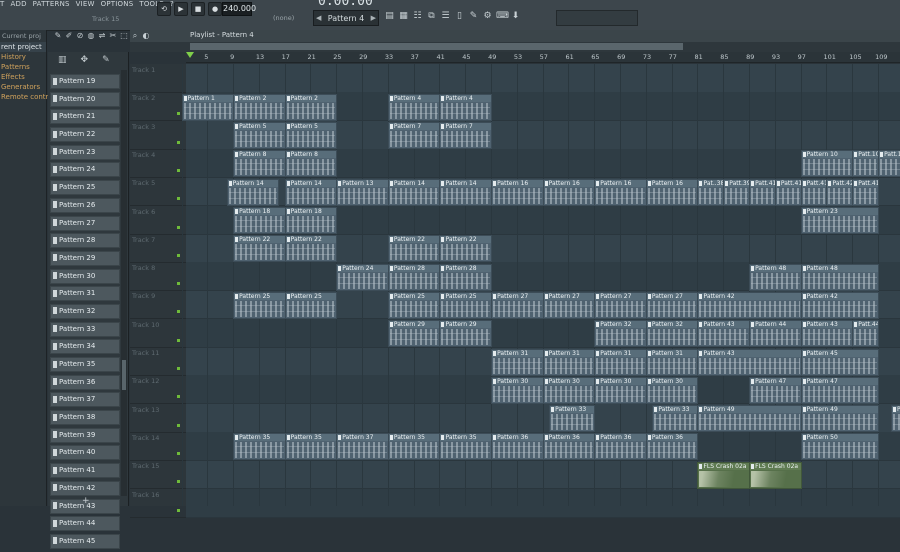  What do you see at coordinates (414, 334) in the screenshot?
I see `pattern-clip: Pattern 29` at bounding box center [414, 334].